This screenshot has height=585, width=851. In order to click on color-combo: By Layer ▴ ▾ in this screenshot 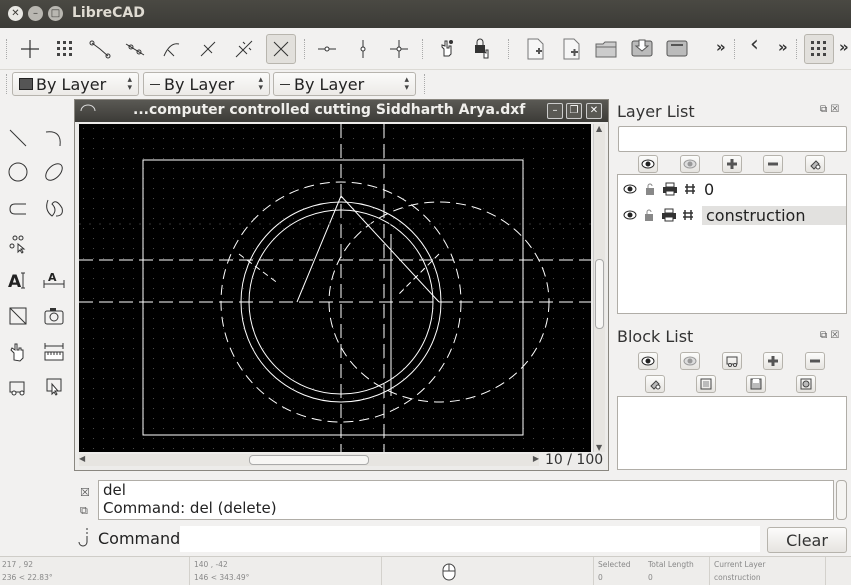, I will do `click(75, 84)`.